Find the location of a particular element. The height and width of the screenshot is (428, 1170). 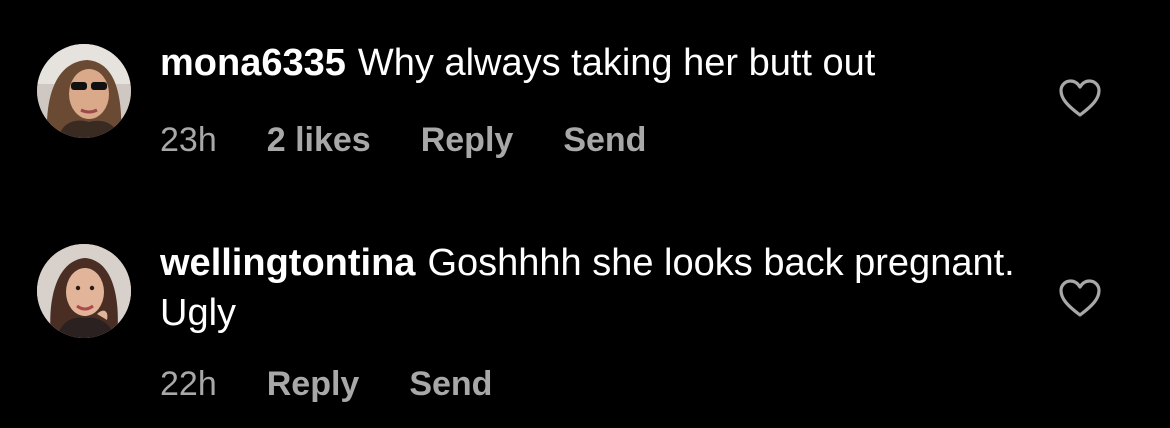

comment-username: mona6335 is located at coordinates (253, 63).